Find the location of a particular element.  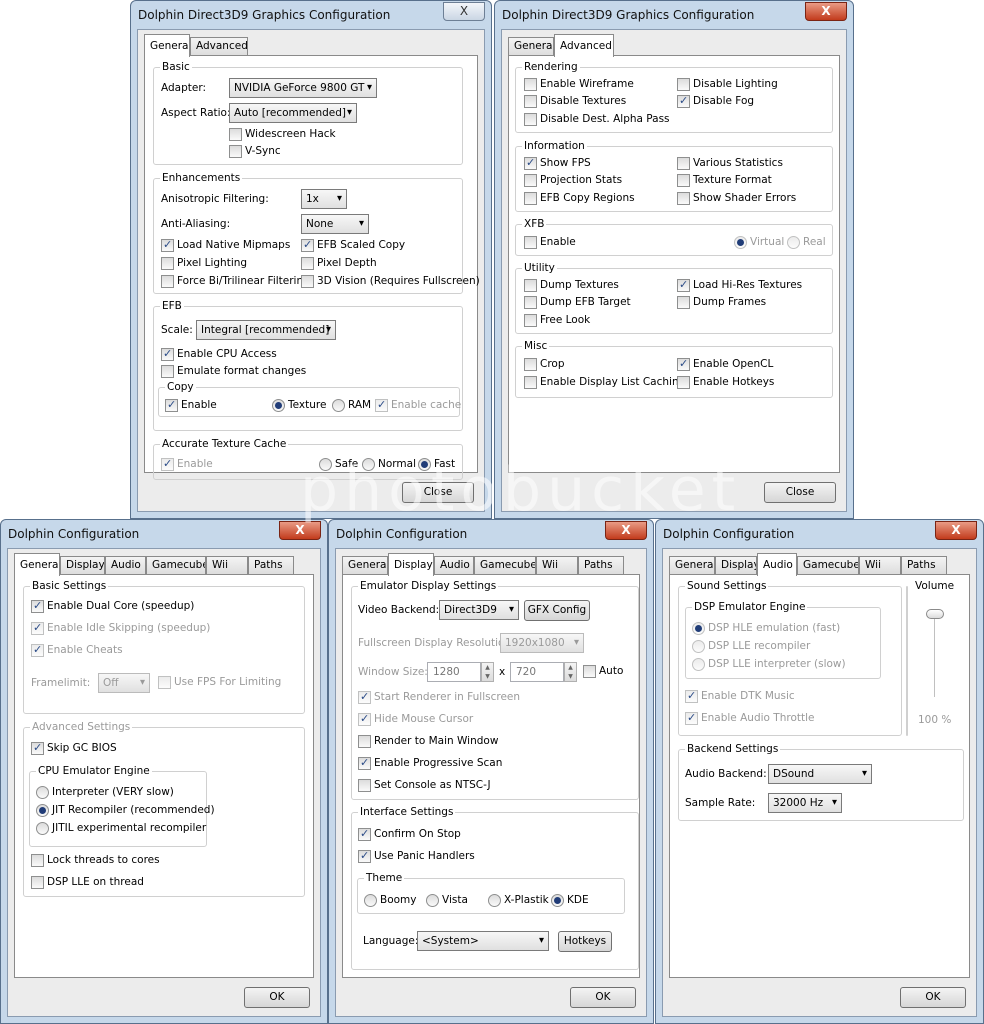

volume-slider-track is located at coordinates (935, 653).